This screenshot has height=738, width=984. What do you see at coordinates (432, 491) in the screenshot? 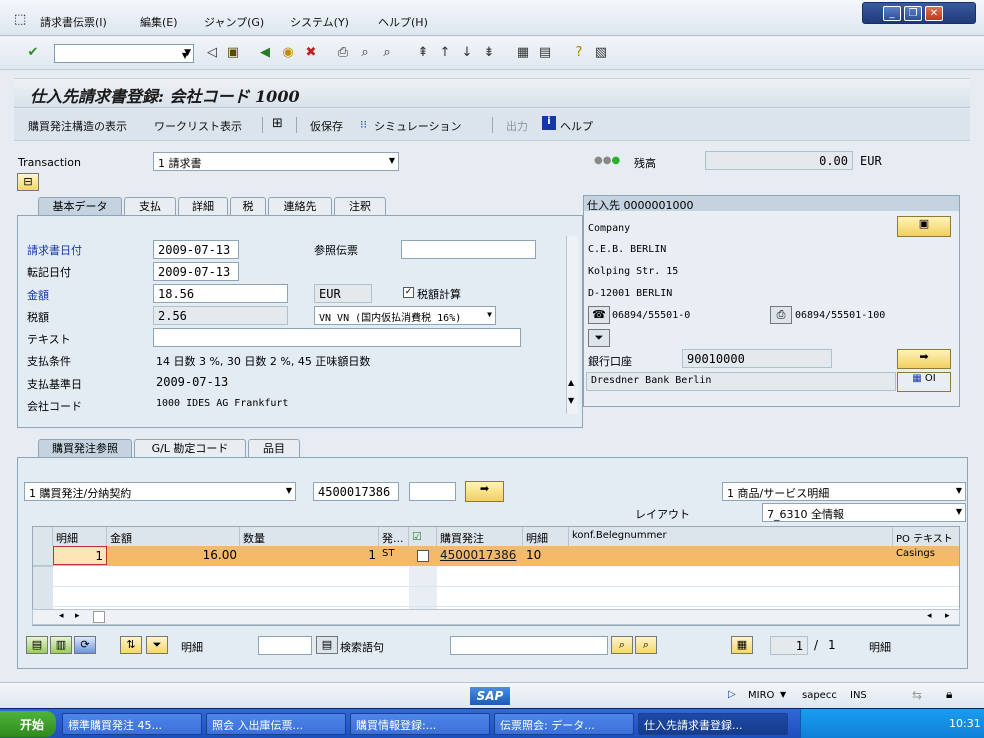
I see `po-item-input` at bounding box center [432, 491].